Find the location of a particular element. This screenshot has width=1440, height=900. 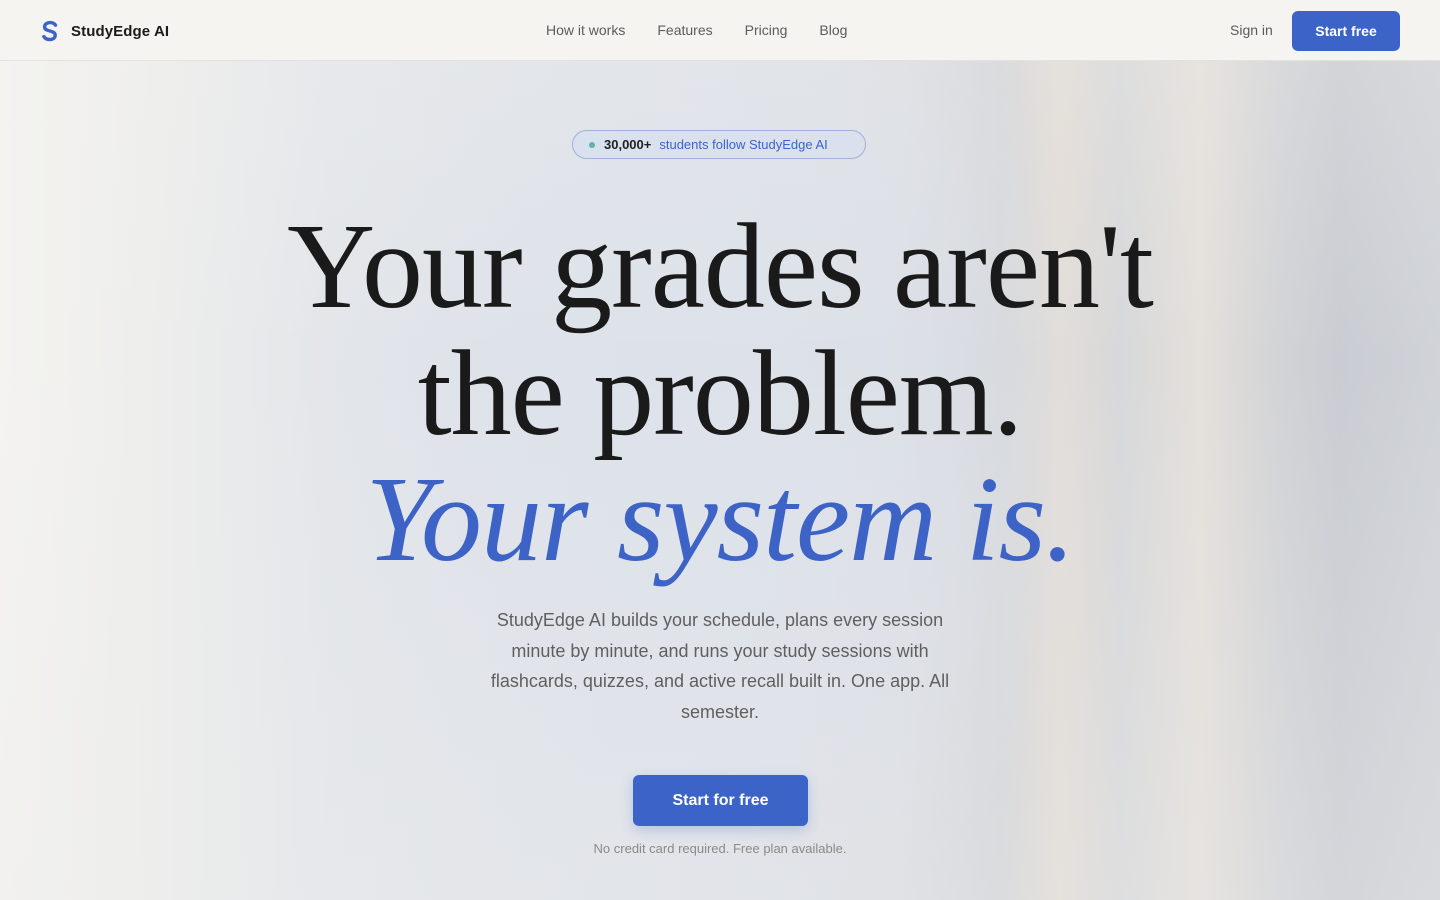

headline-line-3-accent: Your system is. is located at coordinates (720, 519).